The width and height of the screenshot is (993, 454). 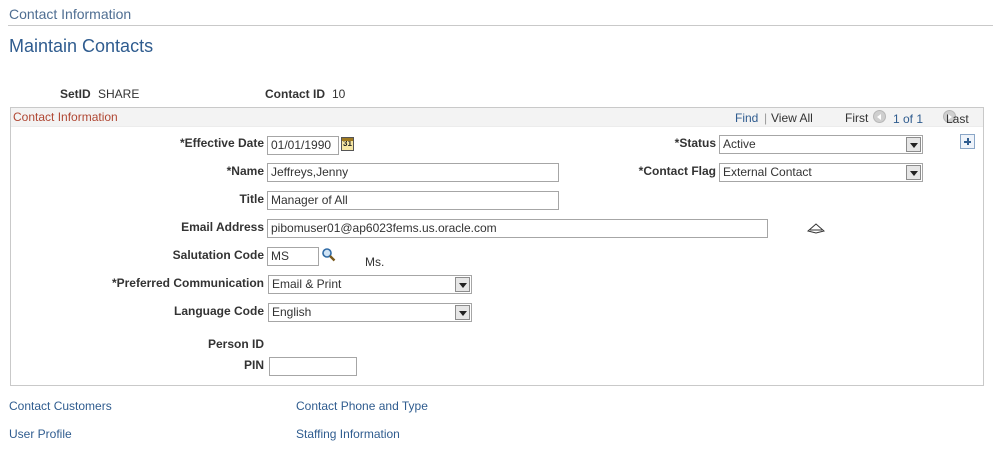 What do you see at coordinates (821, 144) in the screenshot?
I see `status-select: Active` at bounding box center [821, 144].